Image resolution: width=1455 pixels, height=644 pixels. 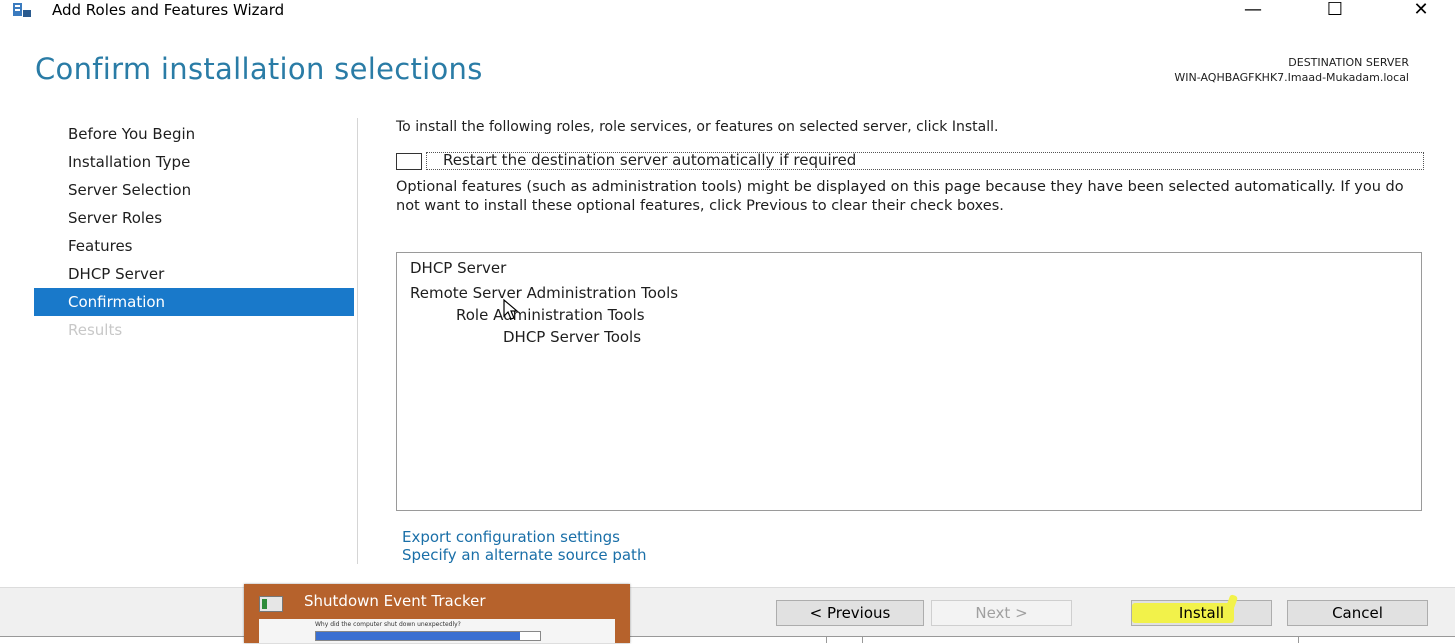 I want to click on next-button: Next >, so click(x=1001, y=613).